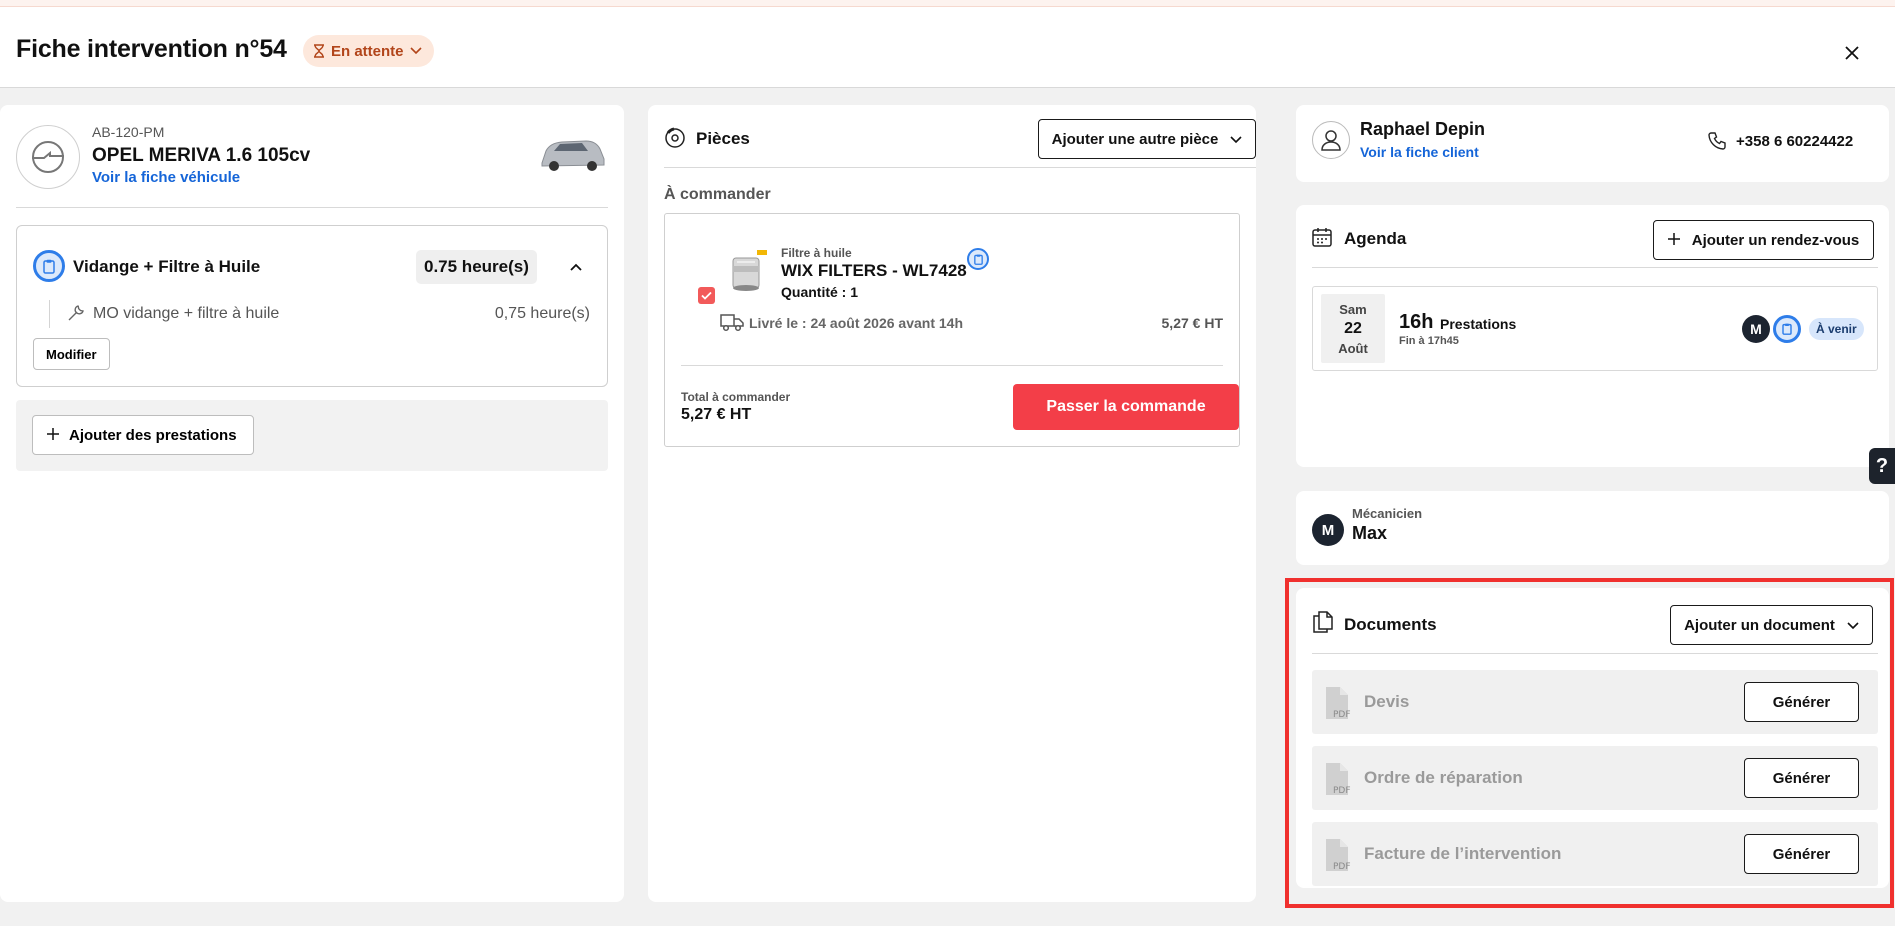  I want to click on appointment-kind: Prestations, so click(1478, 324).